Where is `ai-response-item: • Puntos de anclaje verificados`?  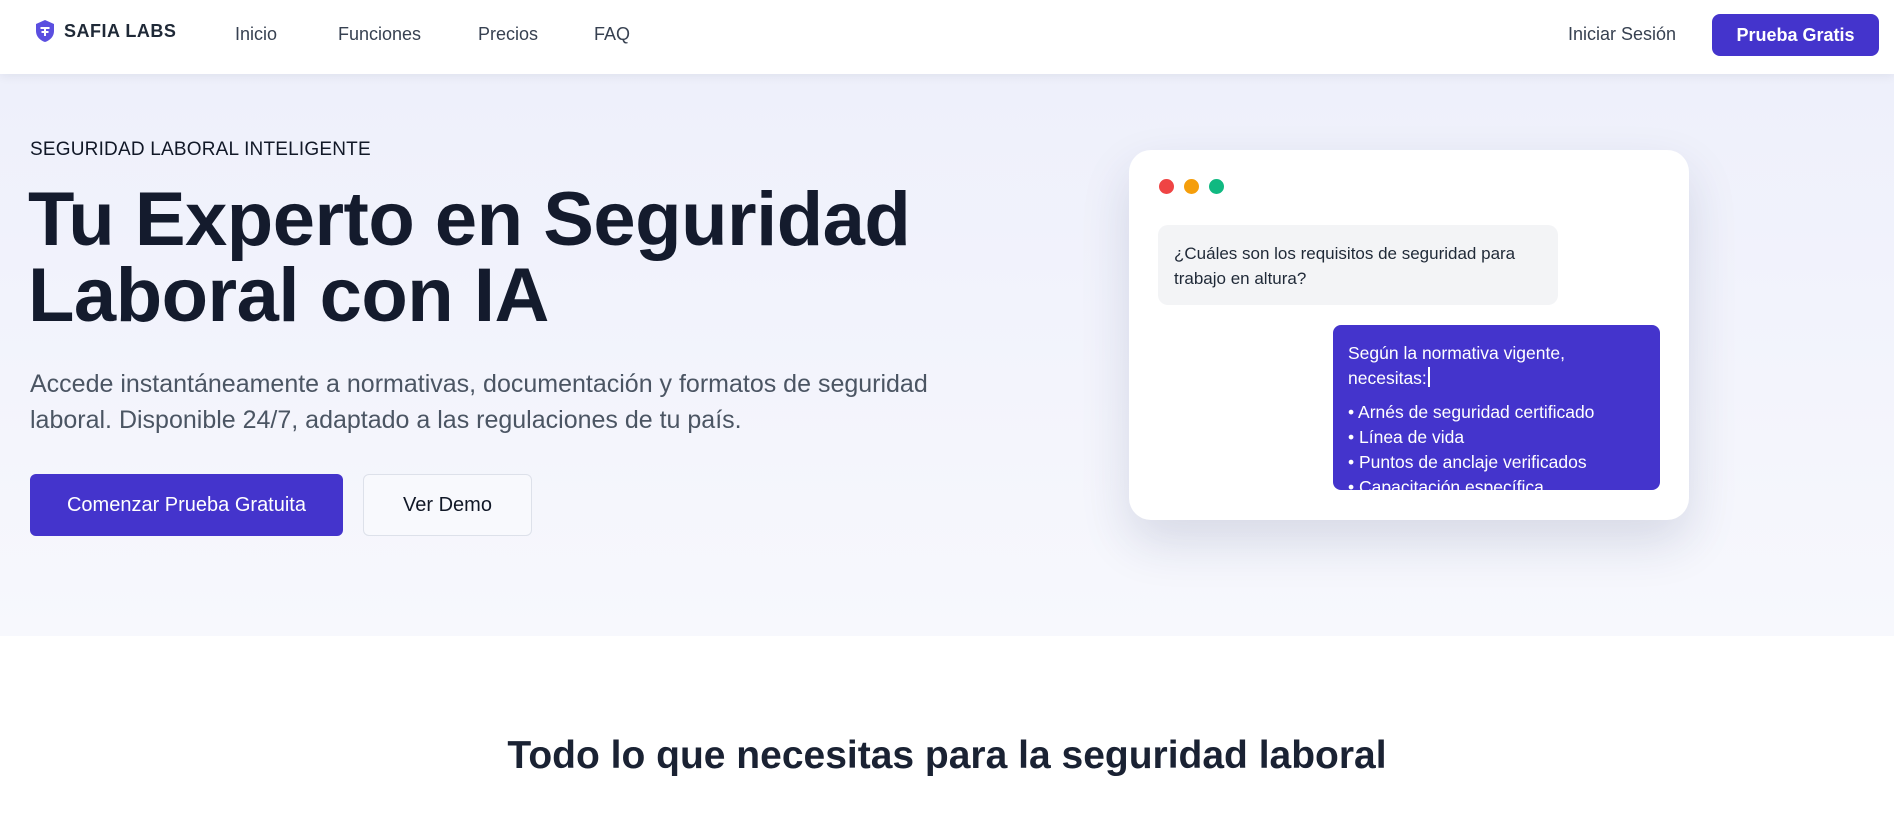 ai-response-item: • Puntos de anclaje verificados is located at coordinates (1467, 462).